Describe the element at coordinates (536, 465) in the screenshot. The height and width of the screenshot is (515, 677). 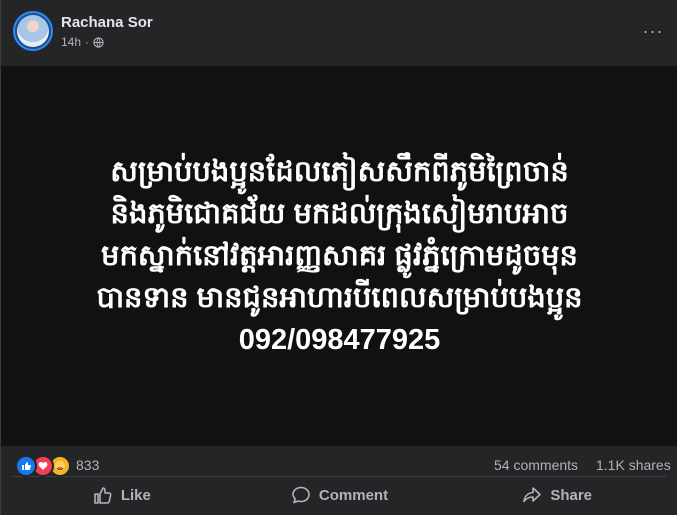
I see `comment-count: 54 comments` at that location.